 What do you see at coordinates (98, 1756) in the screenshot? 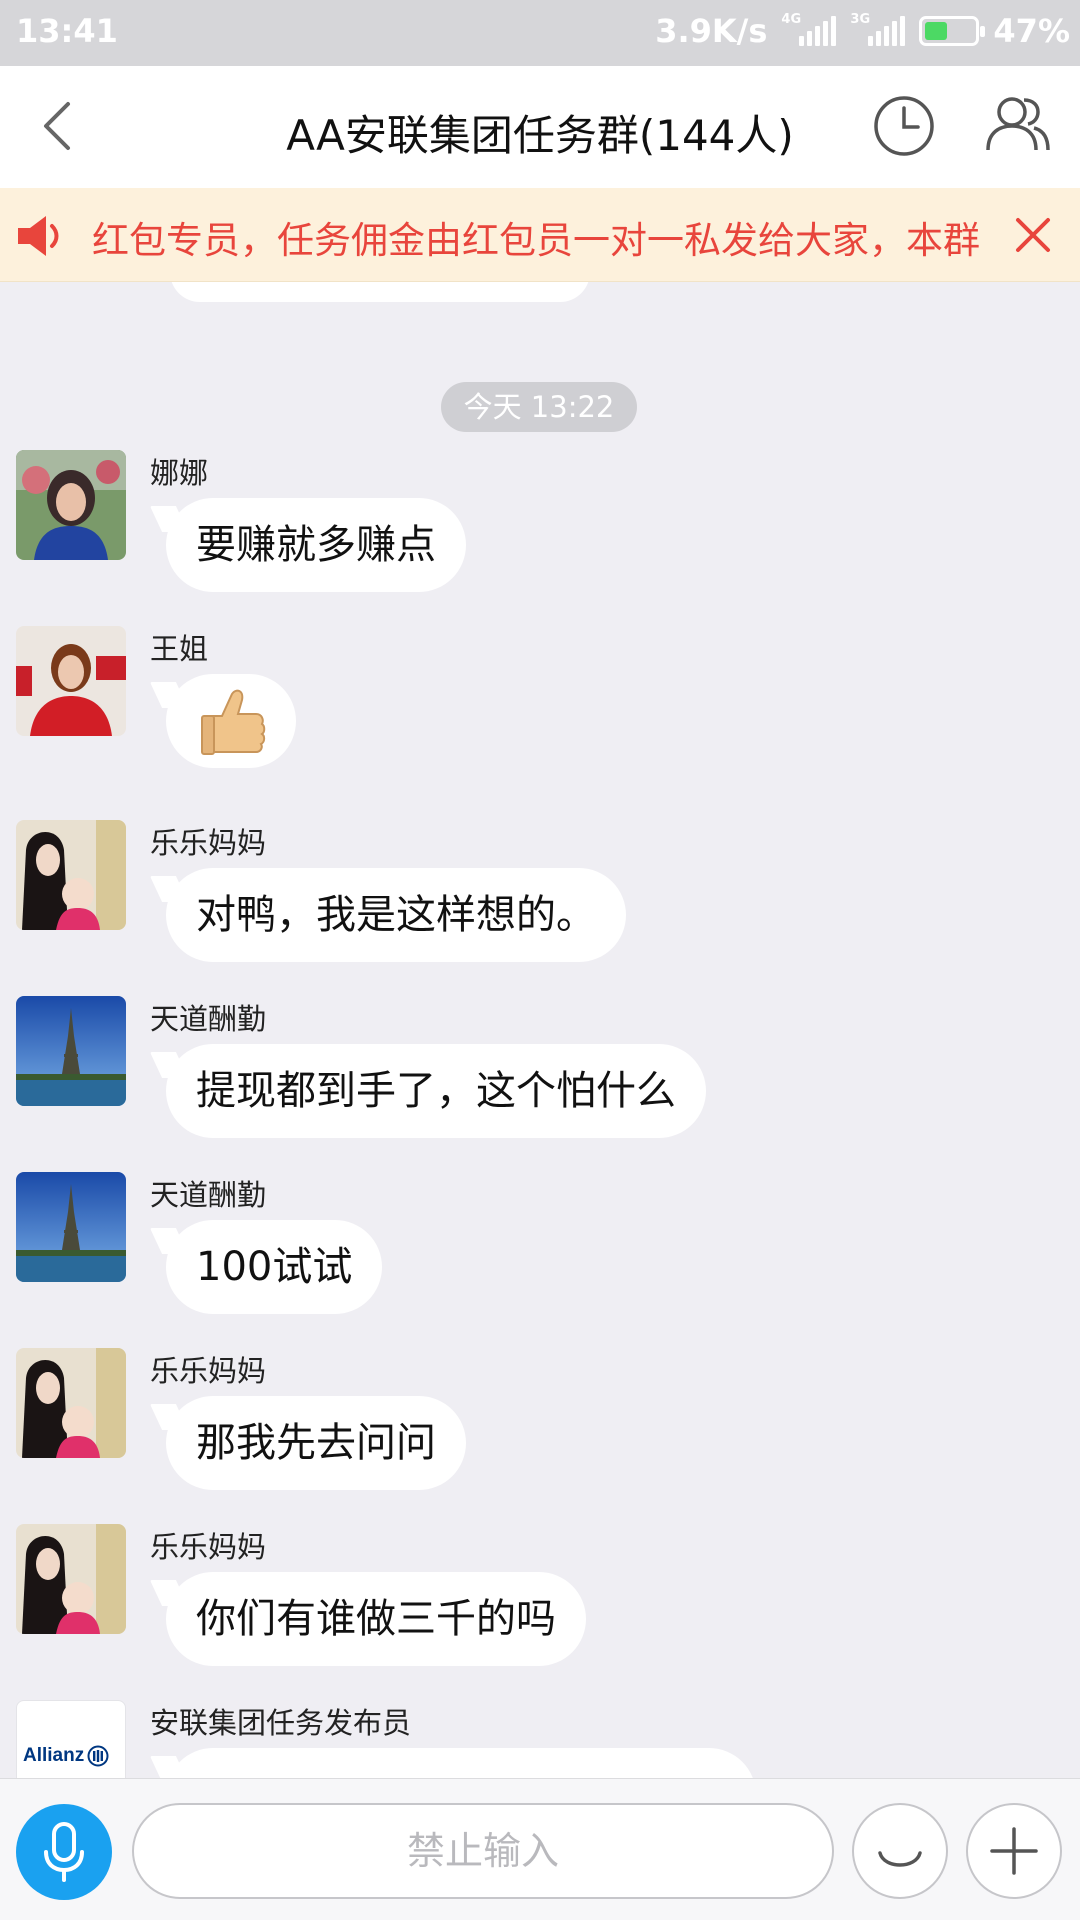
I see `allianz-eagle-icon` at bounding box center [98, 1756].